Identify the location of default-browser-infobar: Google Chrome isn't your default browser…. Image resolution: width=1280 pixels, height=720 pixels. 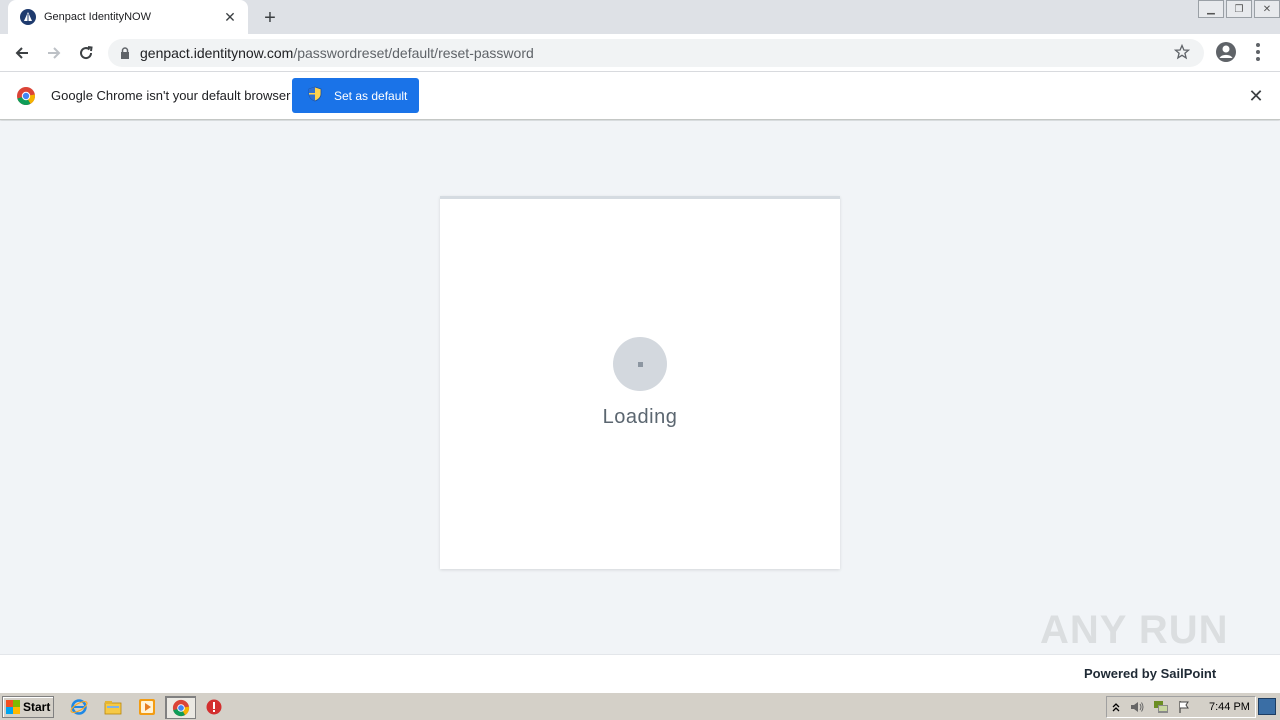
(640, 96).